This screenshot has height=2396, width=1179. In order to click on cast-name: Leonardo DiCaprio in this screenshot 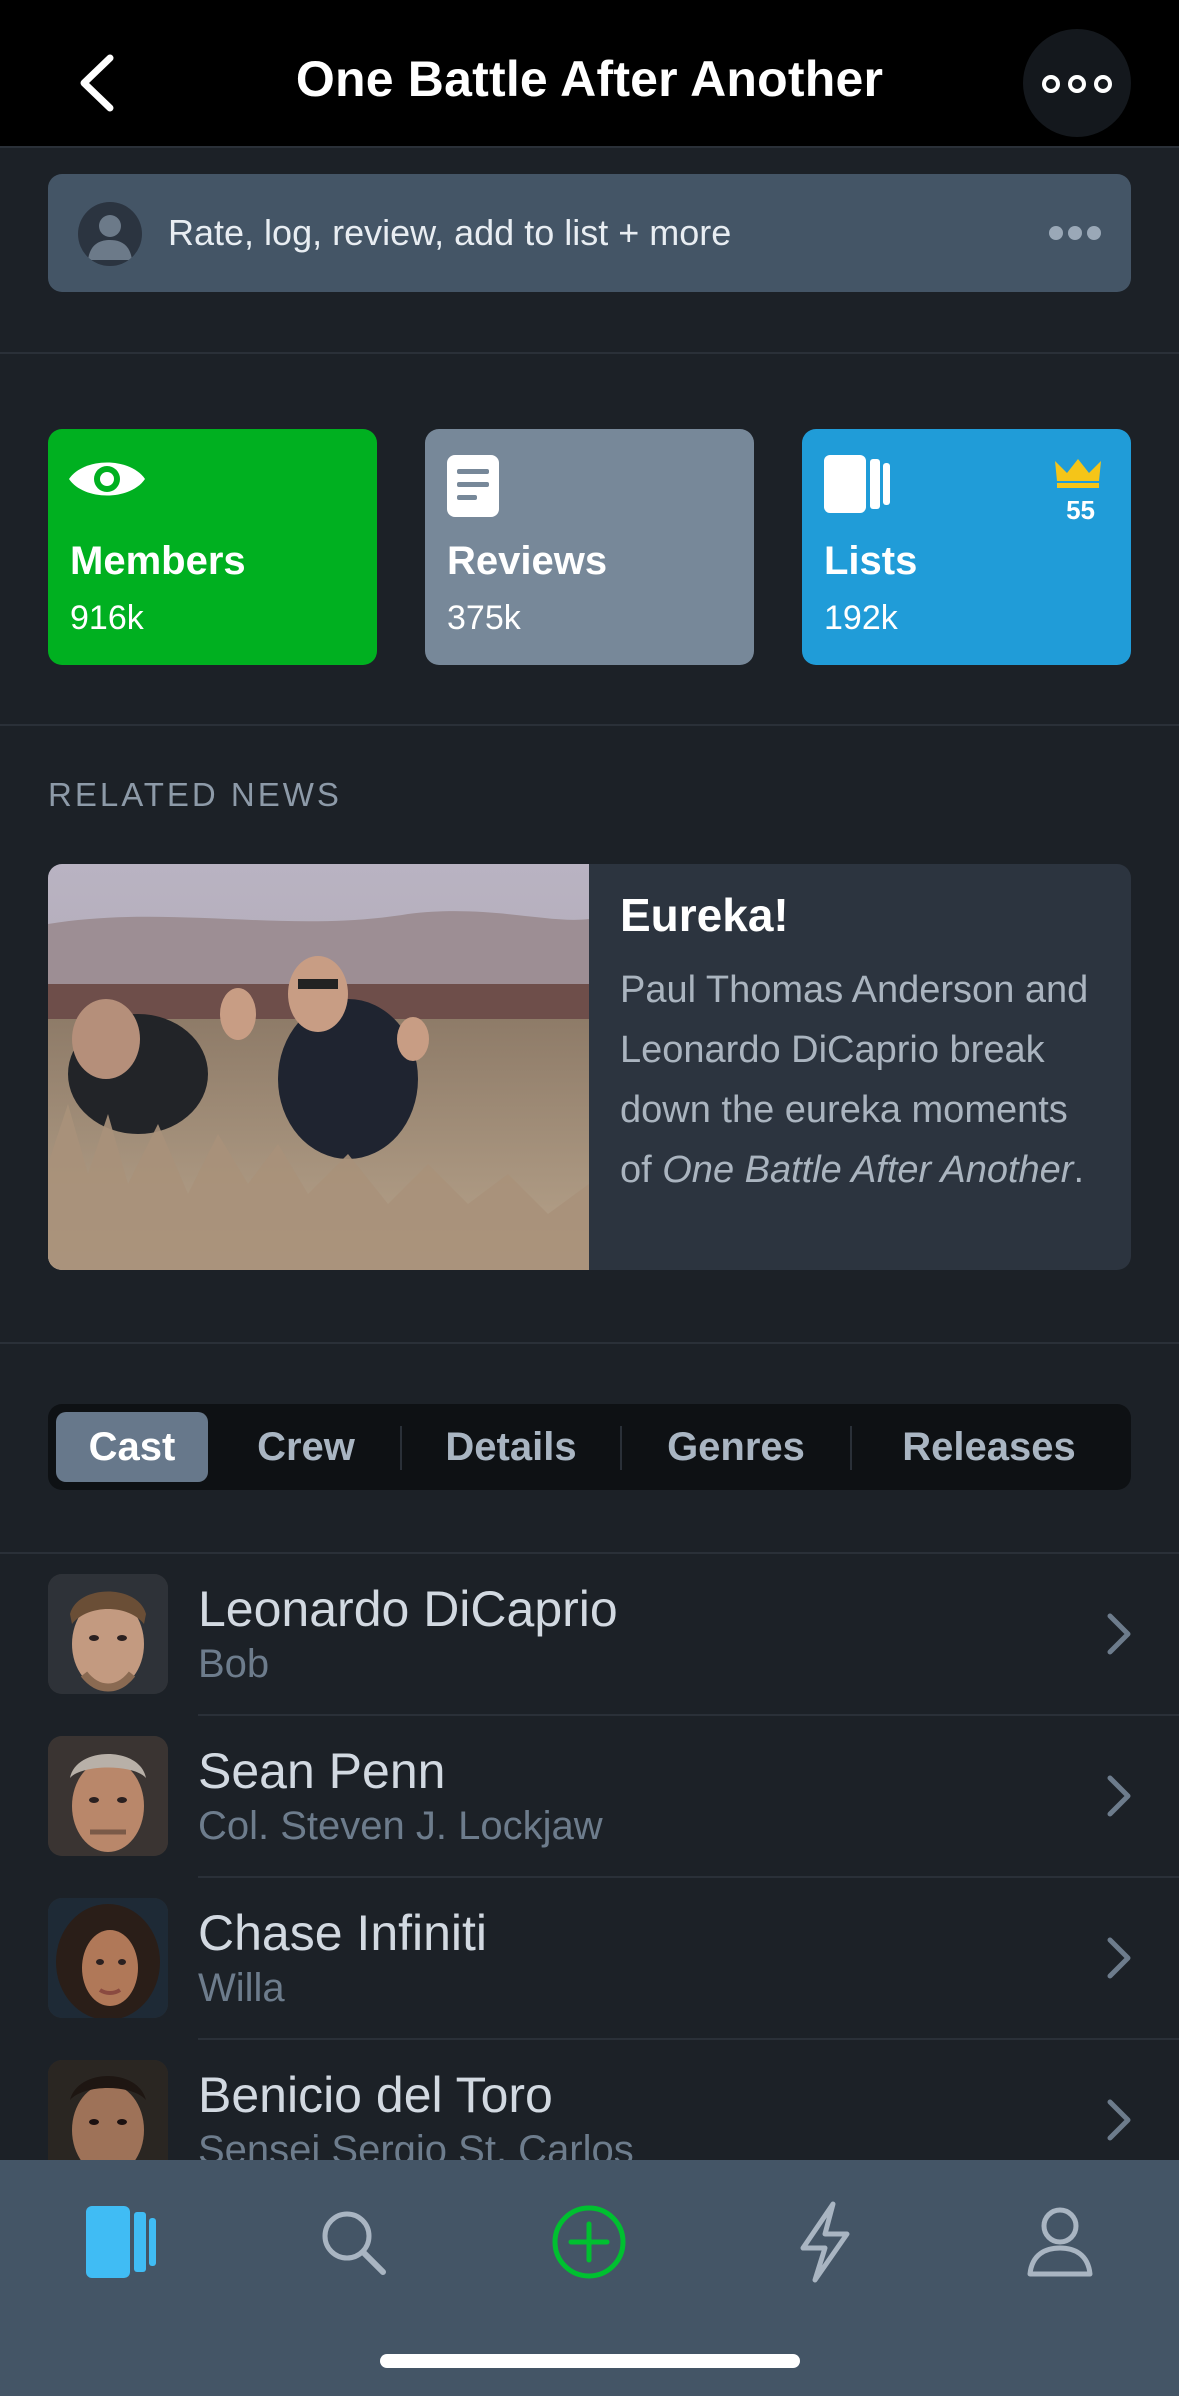, I will do `click(408, 1609)`.